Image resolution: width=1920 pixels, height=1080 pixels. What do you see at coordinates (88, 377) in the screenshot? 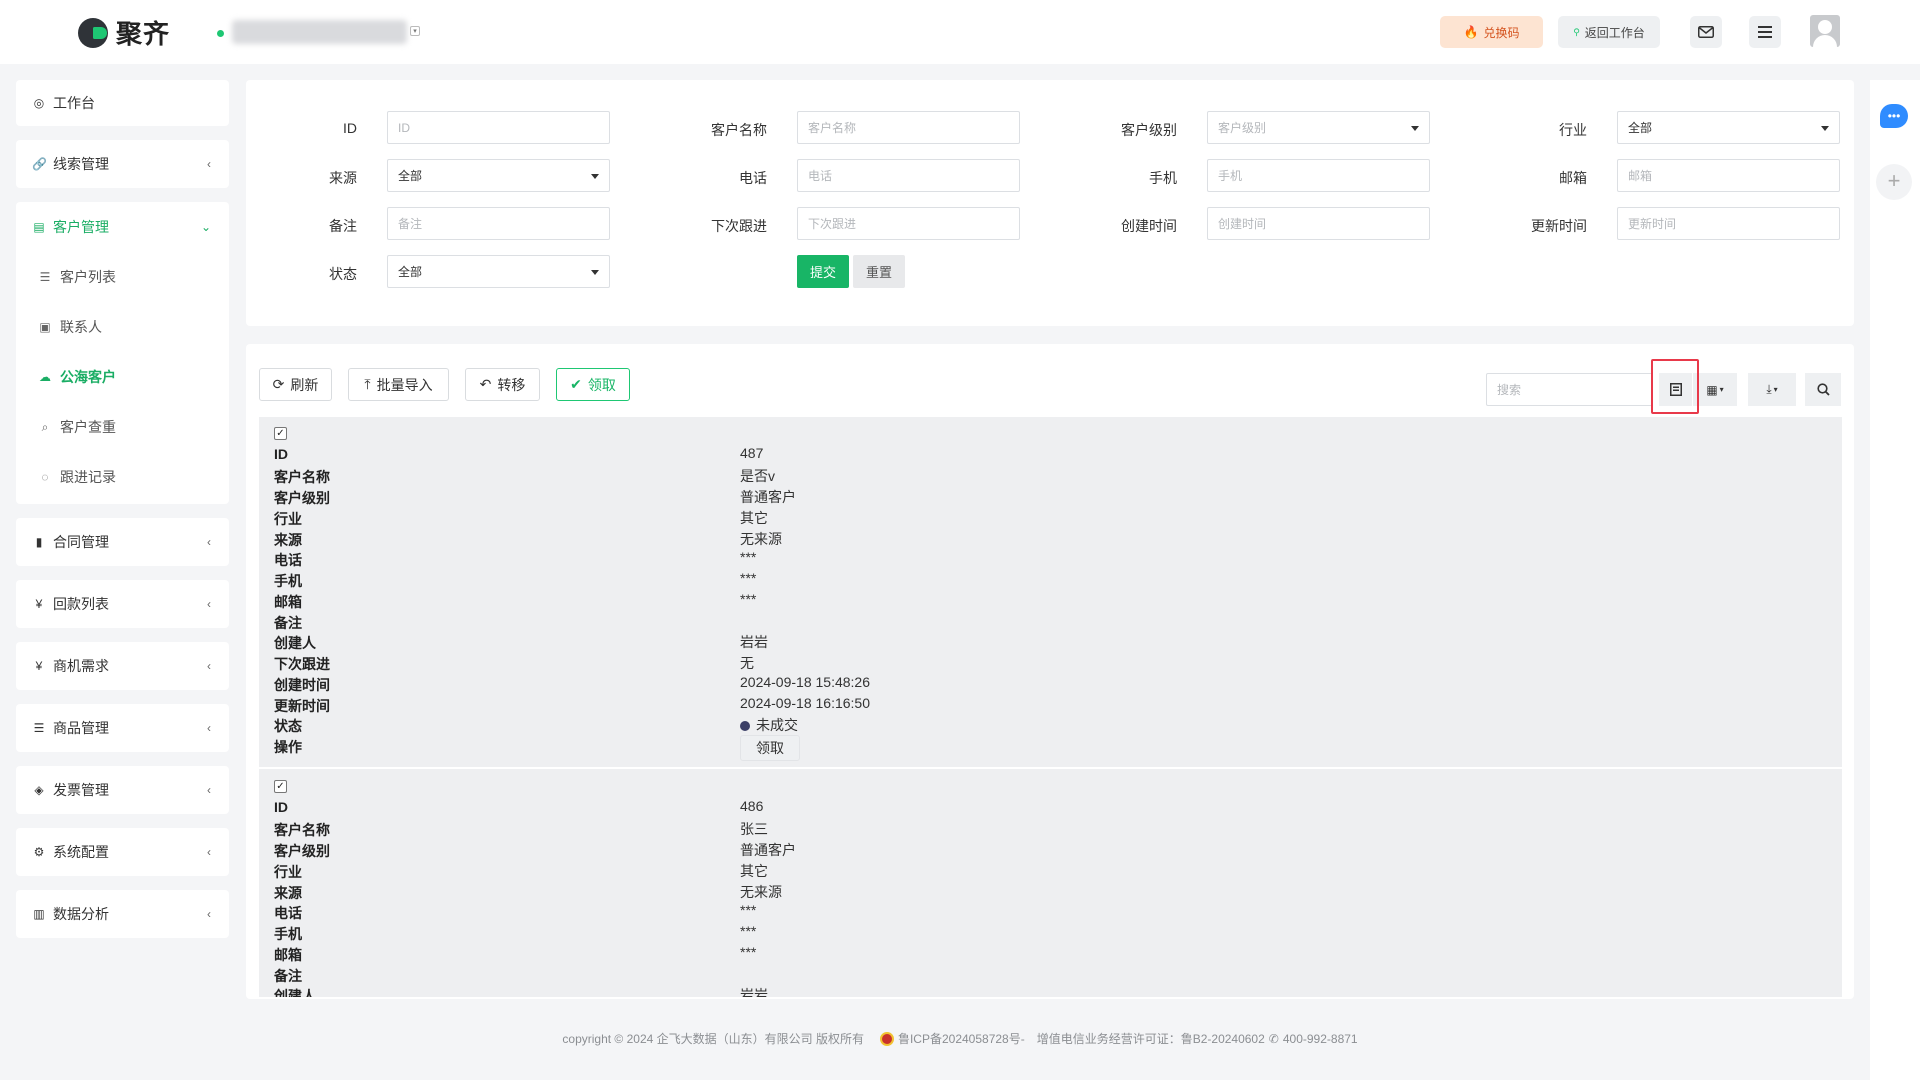
I see `sidebar-subitem-label: 公海客户` at bounding box center [88, 377].